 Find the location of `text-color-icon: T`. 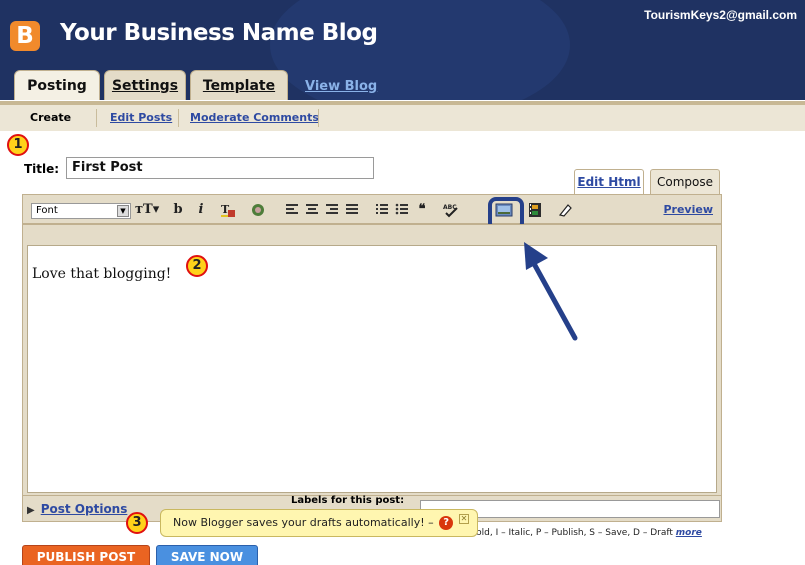

text-color-icon: T is located at coordinates (228, 210).